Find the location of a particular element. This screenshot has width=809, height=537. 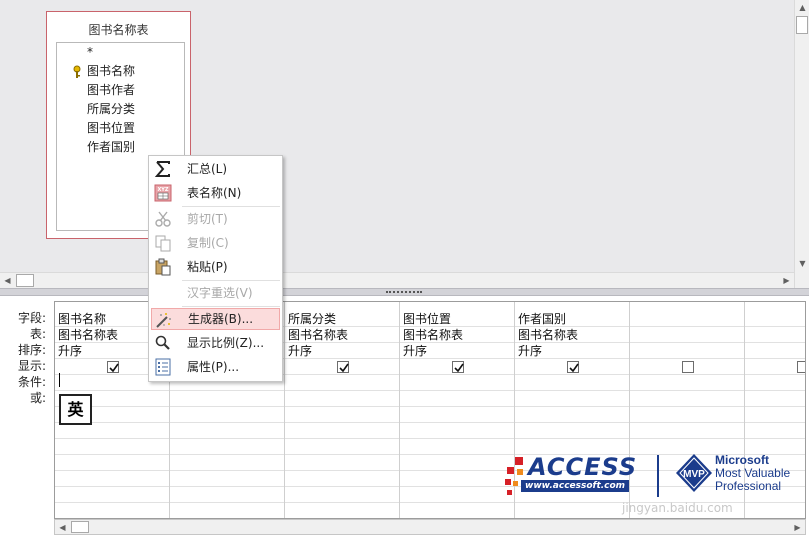

grid-hscroll-thumb is located at coordinates (80, 527).